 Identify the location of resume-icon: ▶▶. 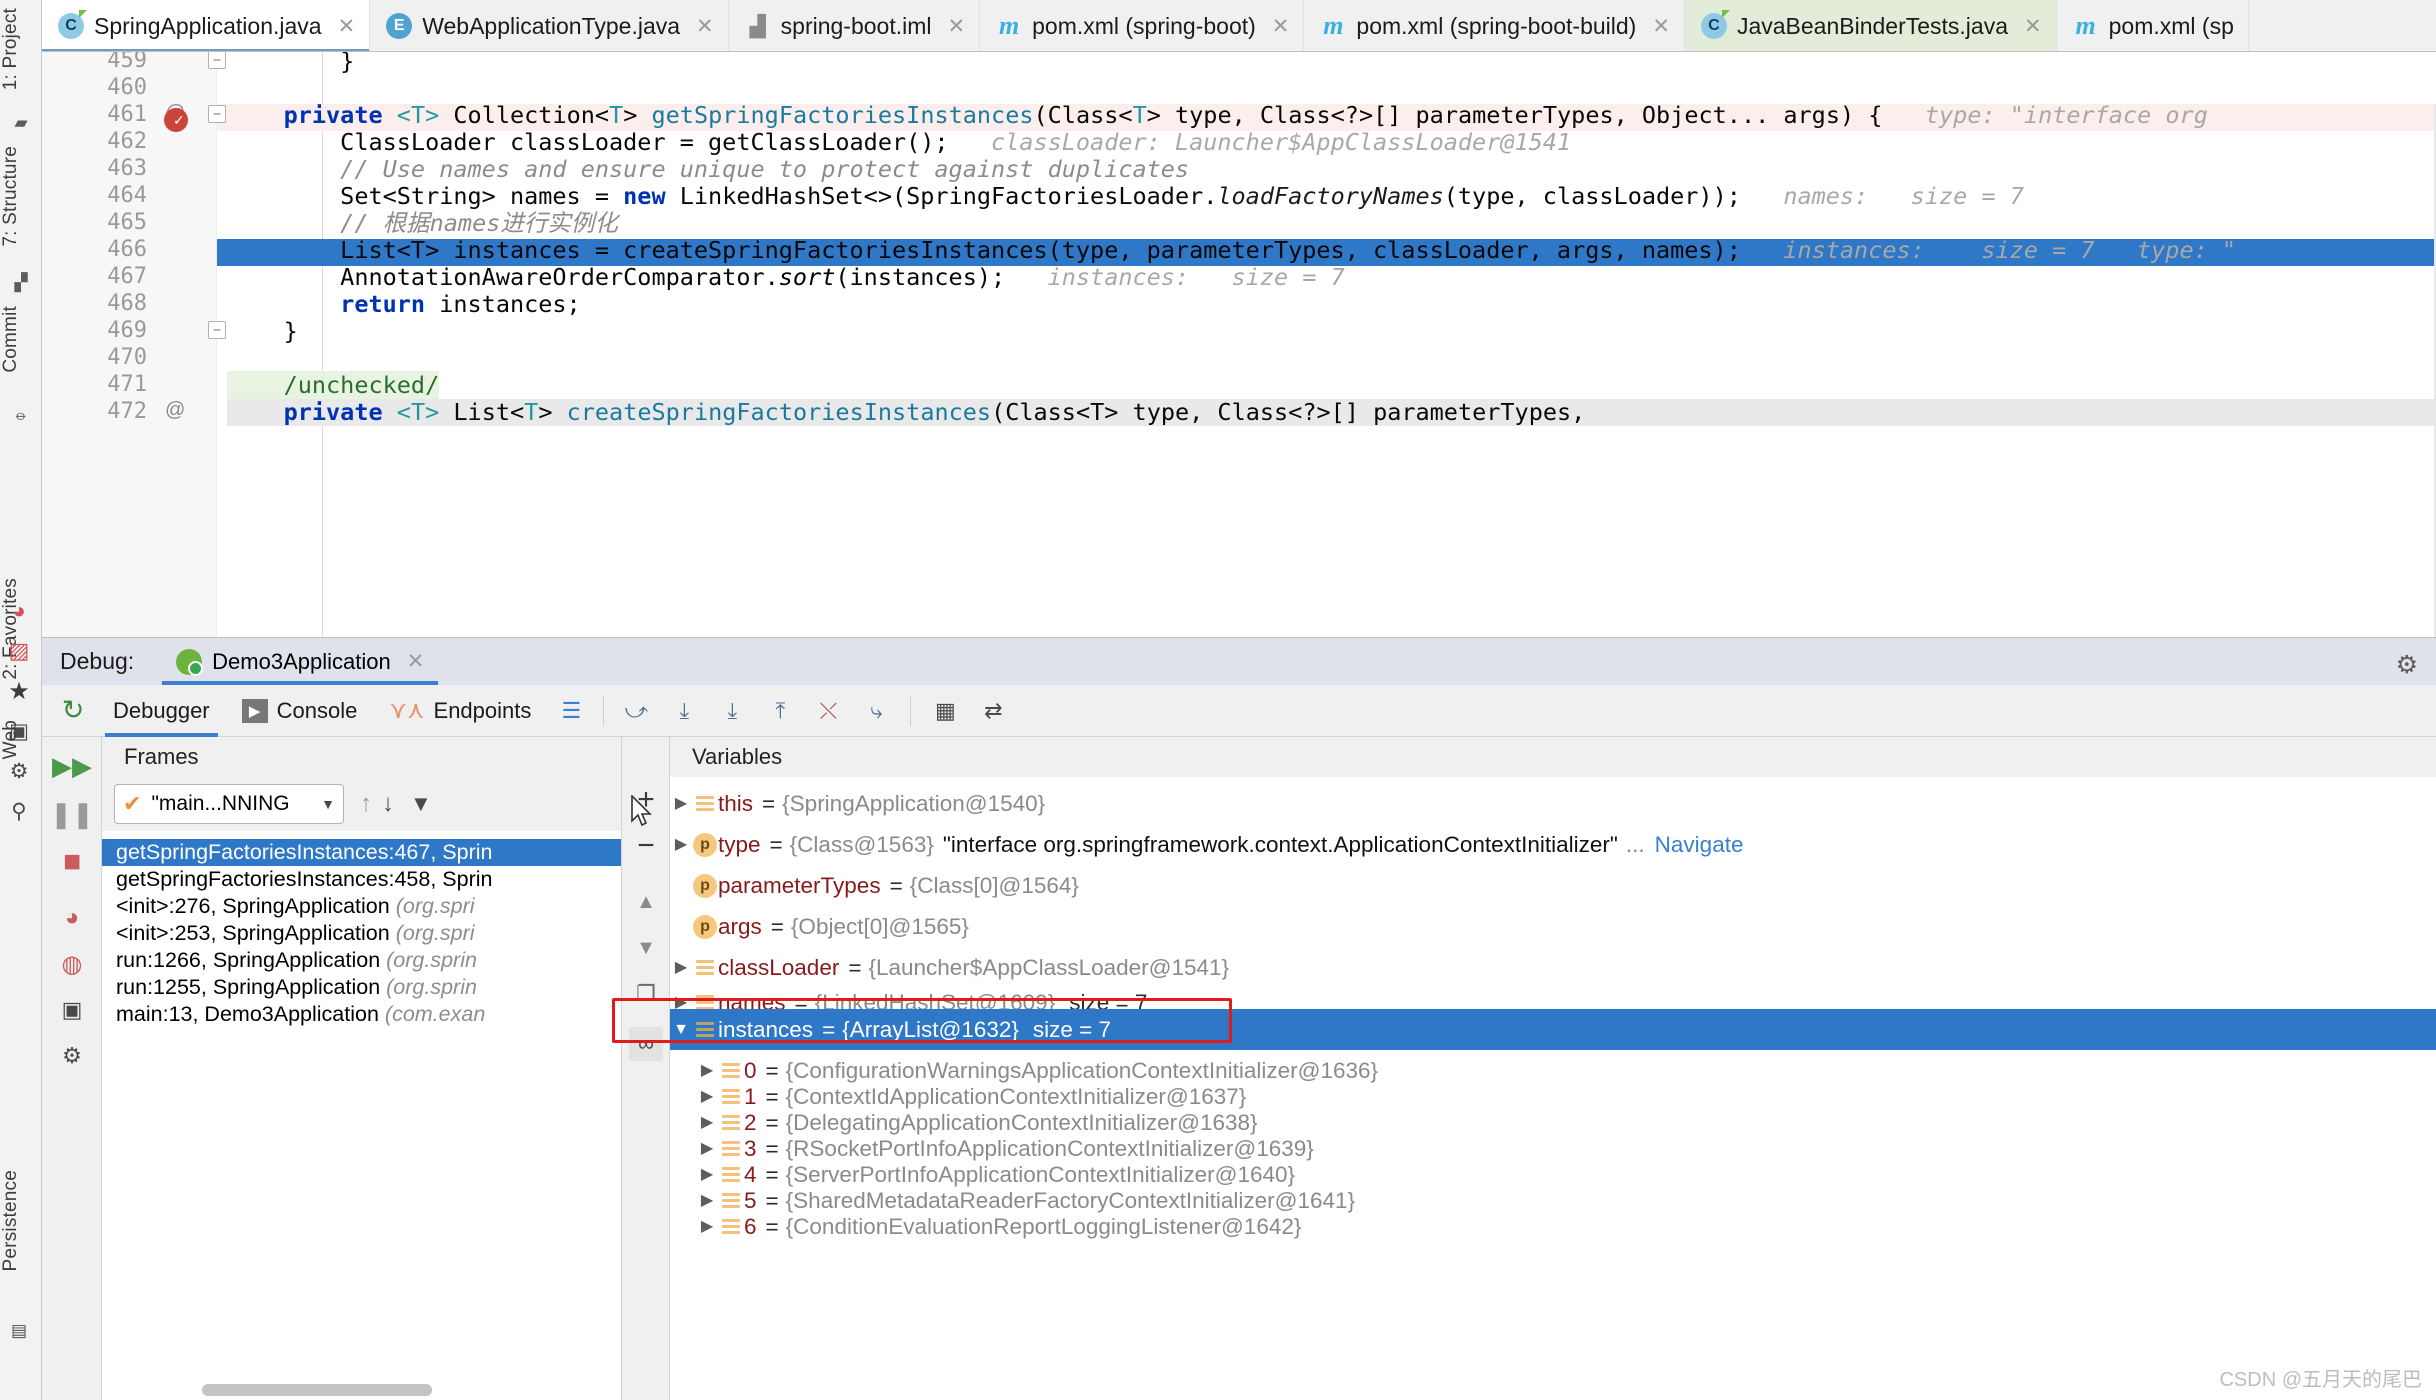
(72, 766).